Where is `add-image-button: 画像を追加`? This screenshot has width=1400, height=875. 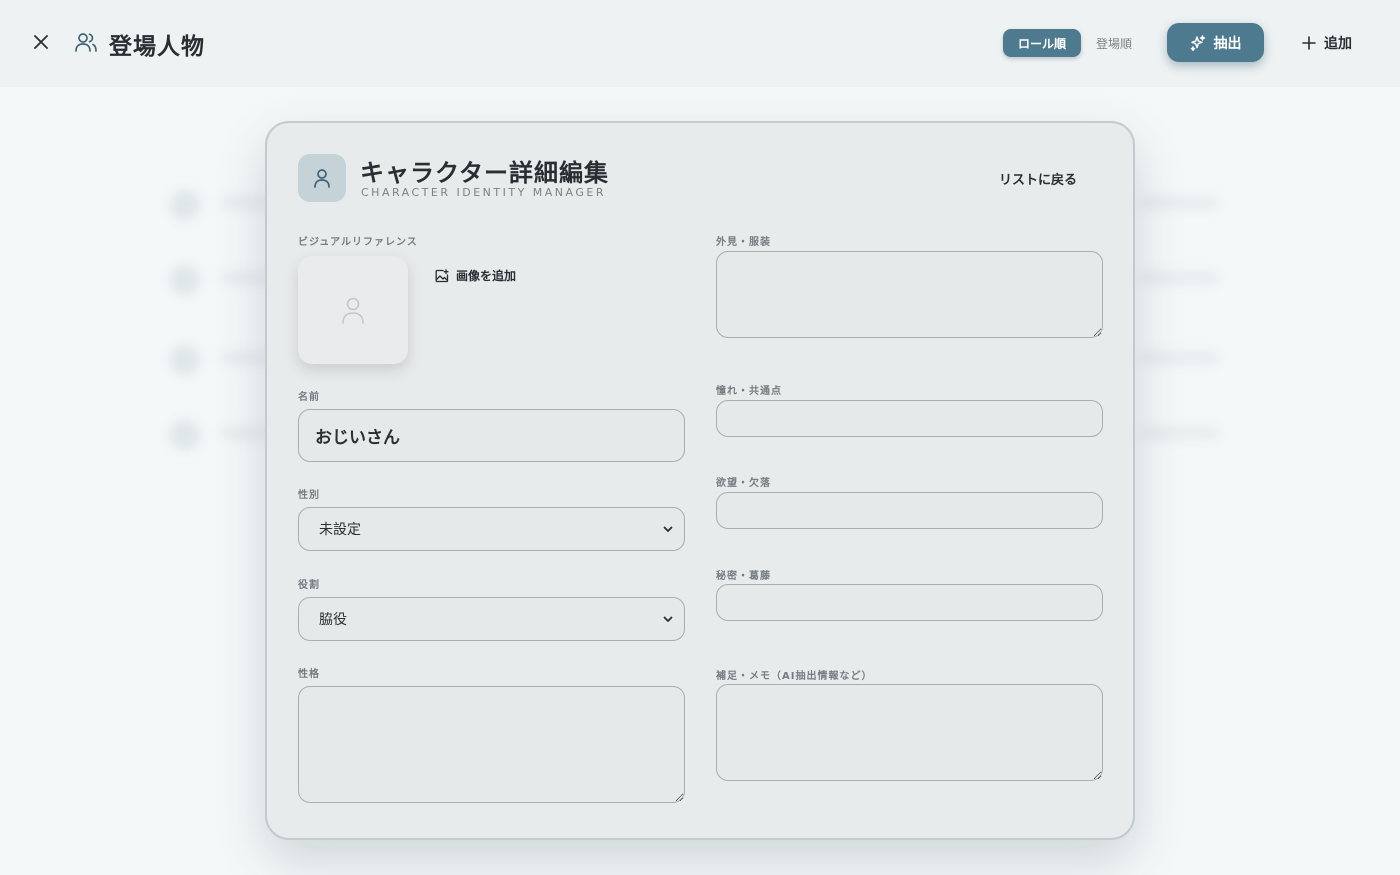
add-image-button: 画像を追加 is located at coordinates (475, 275).